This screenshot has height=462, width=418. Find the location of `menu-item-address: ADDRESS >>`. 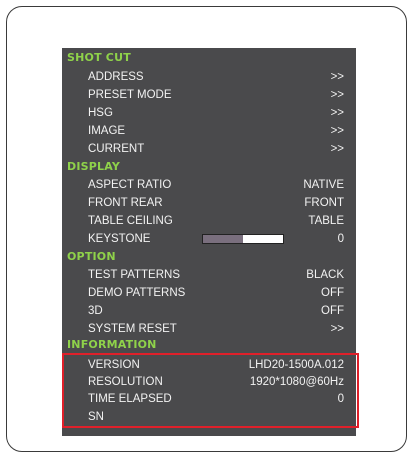

menu-item-address: ADDRESS >> is located at coordinates (216, 77).